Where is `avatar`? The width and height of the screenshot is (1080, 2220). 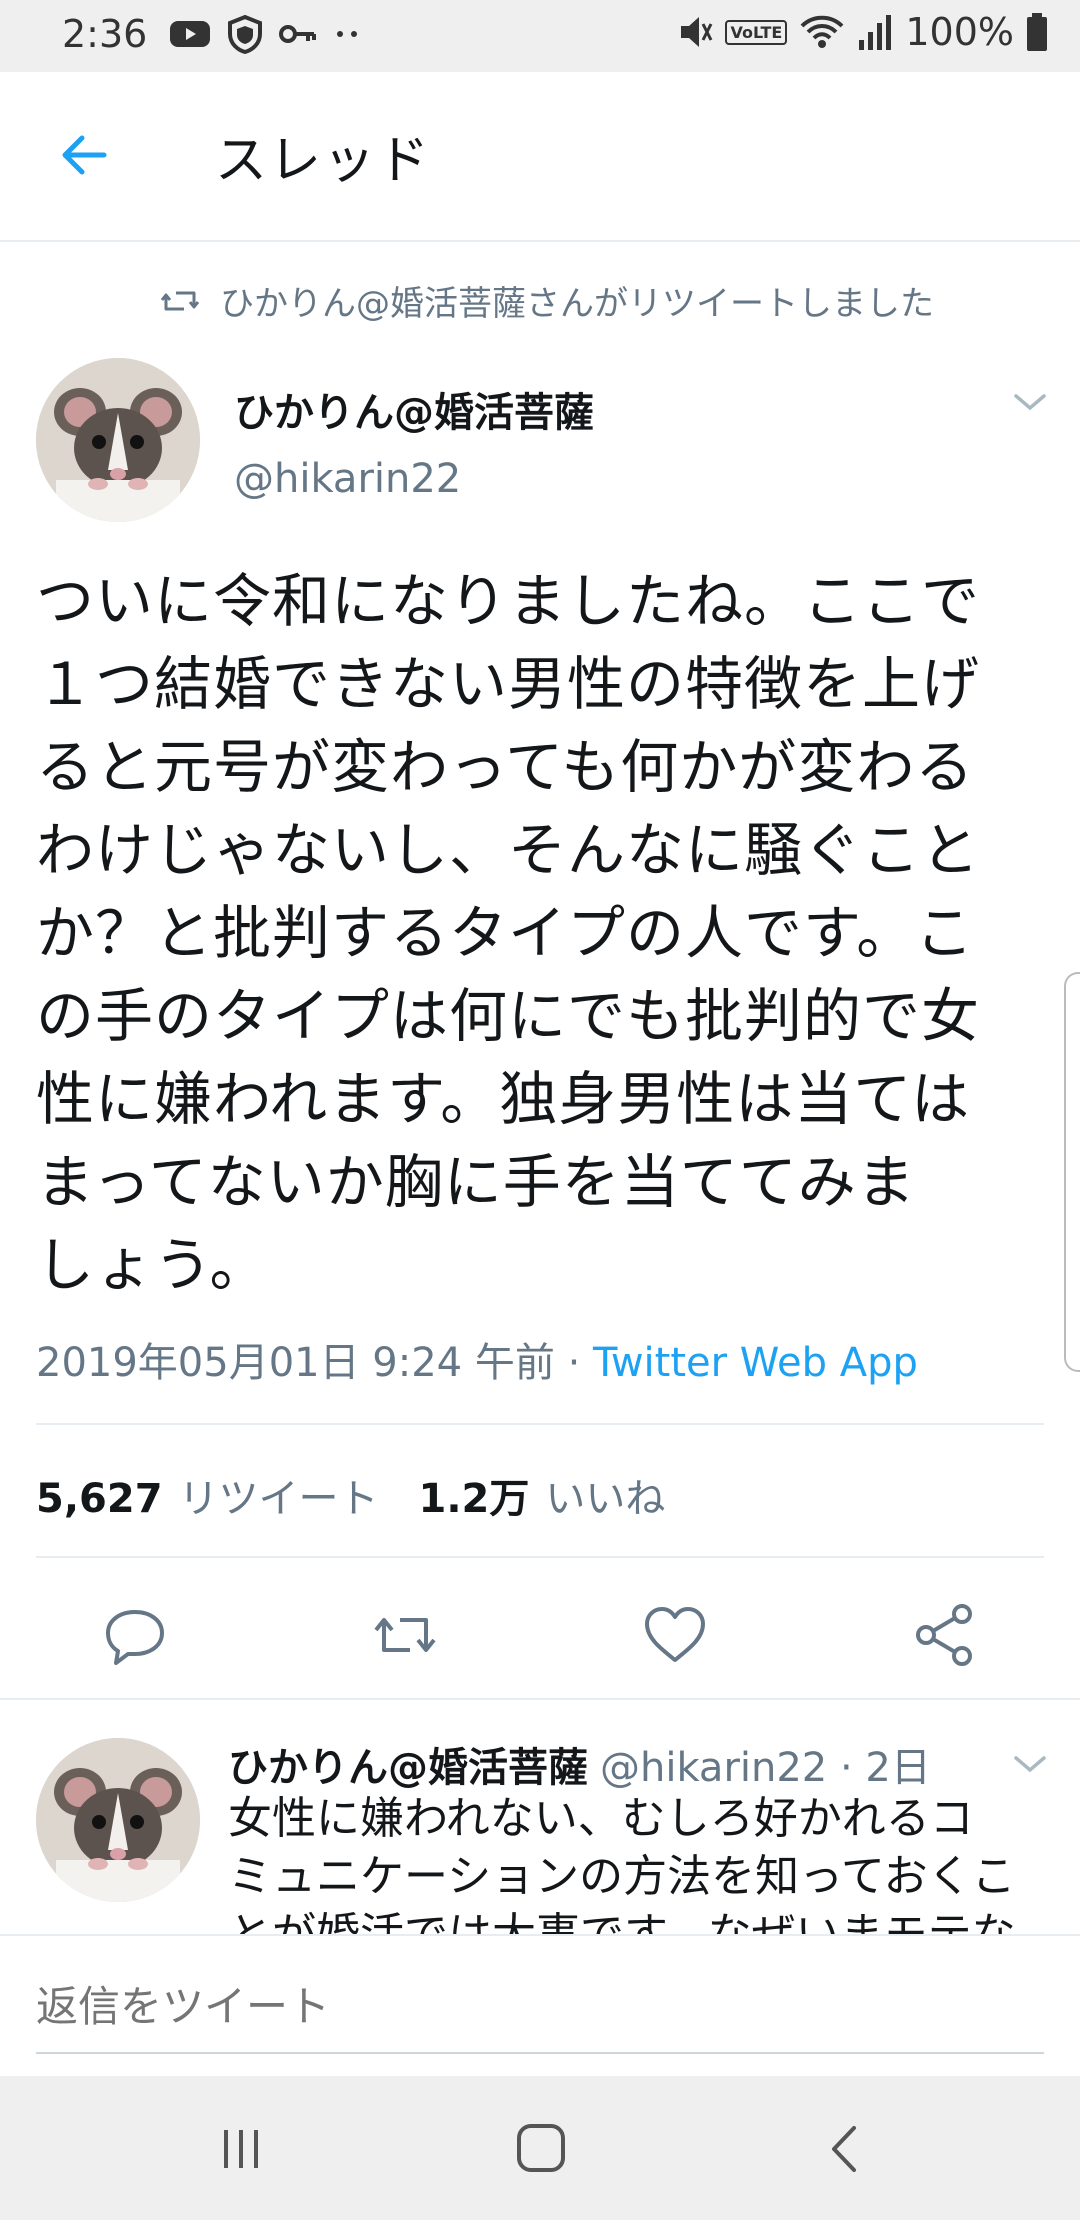
avatar is located at coordinates (118, 440).